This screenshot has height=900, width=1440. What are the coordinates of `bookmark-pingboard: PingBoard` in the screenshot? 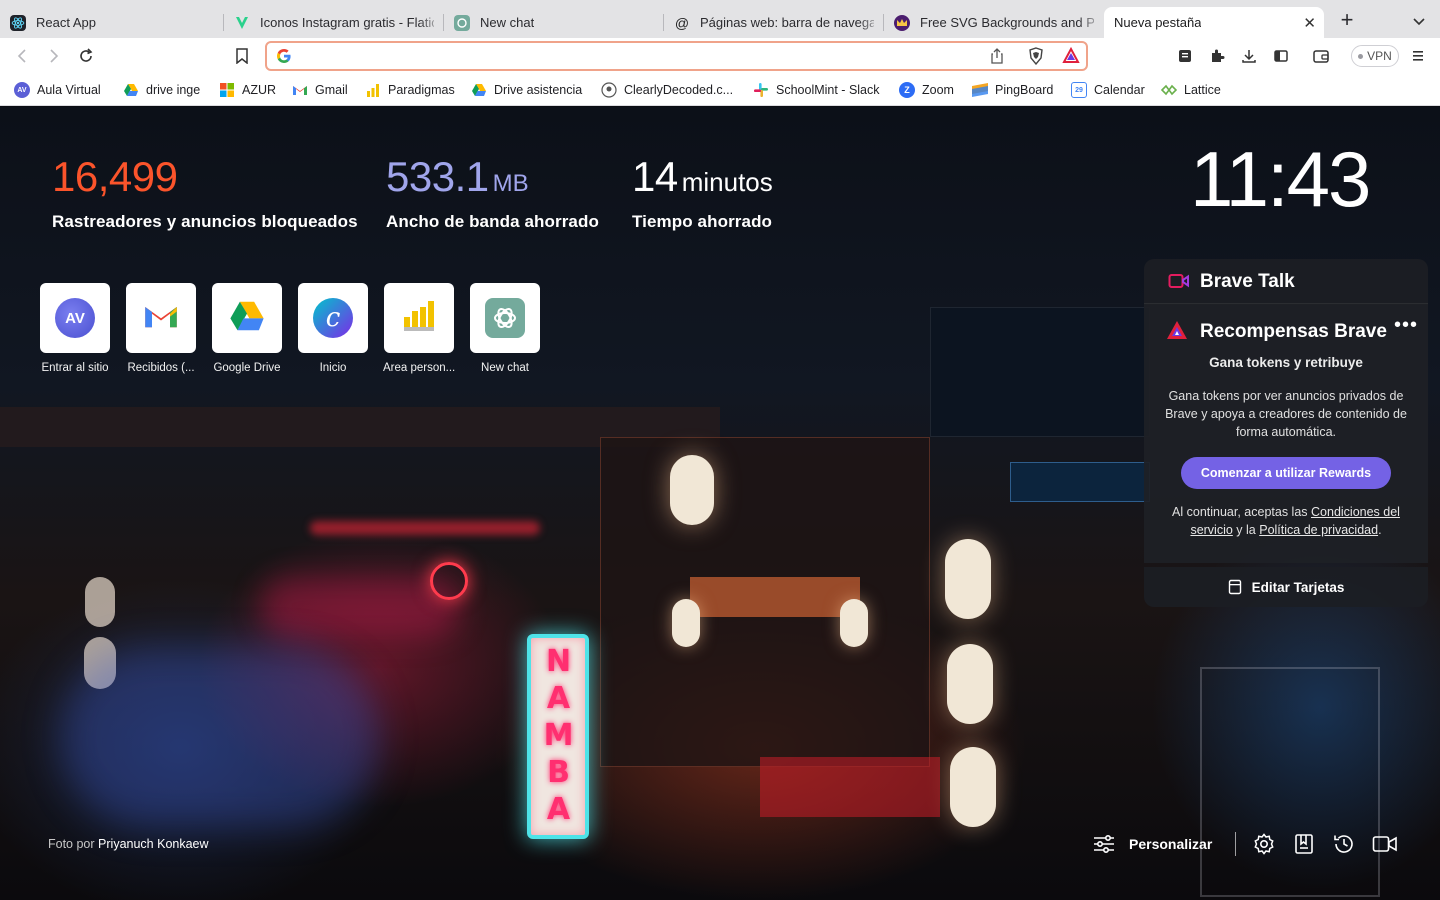 It's located at (1012, 90).